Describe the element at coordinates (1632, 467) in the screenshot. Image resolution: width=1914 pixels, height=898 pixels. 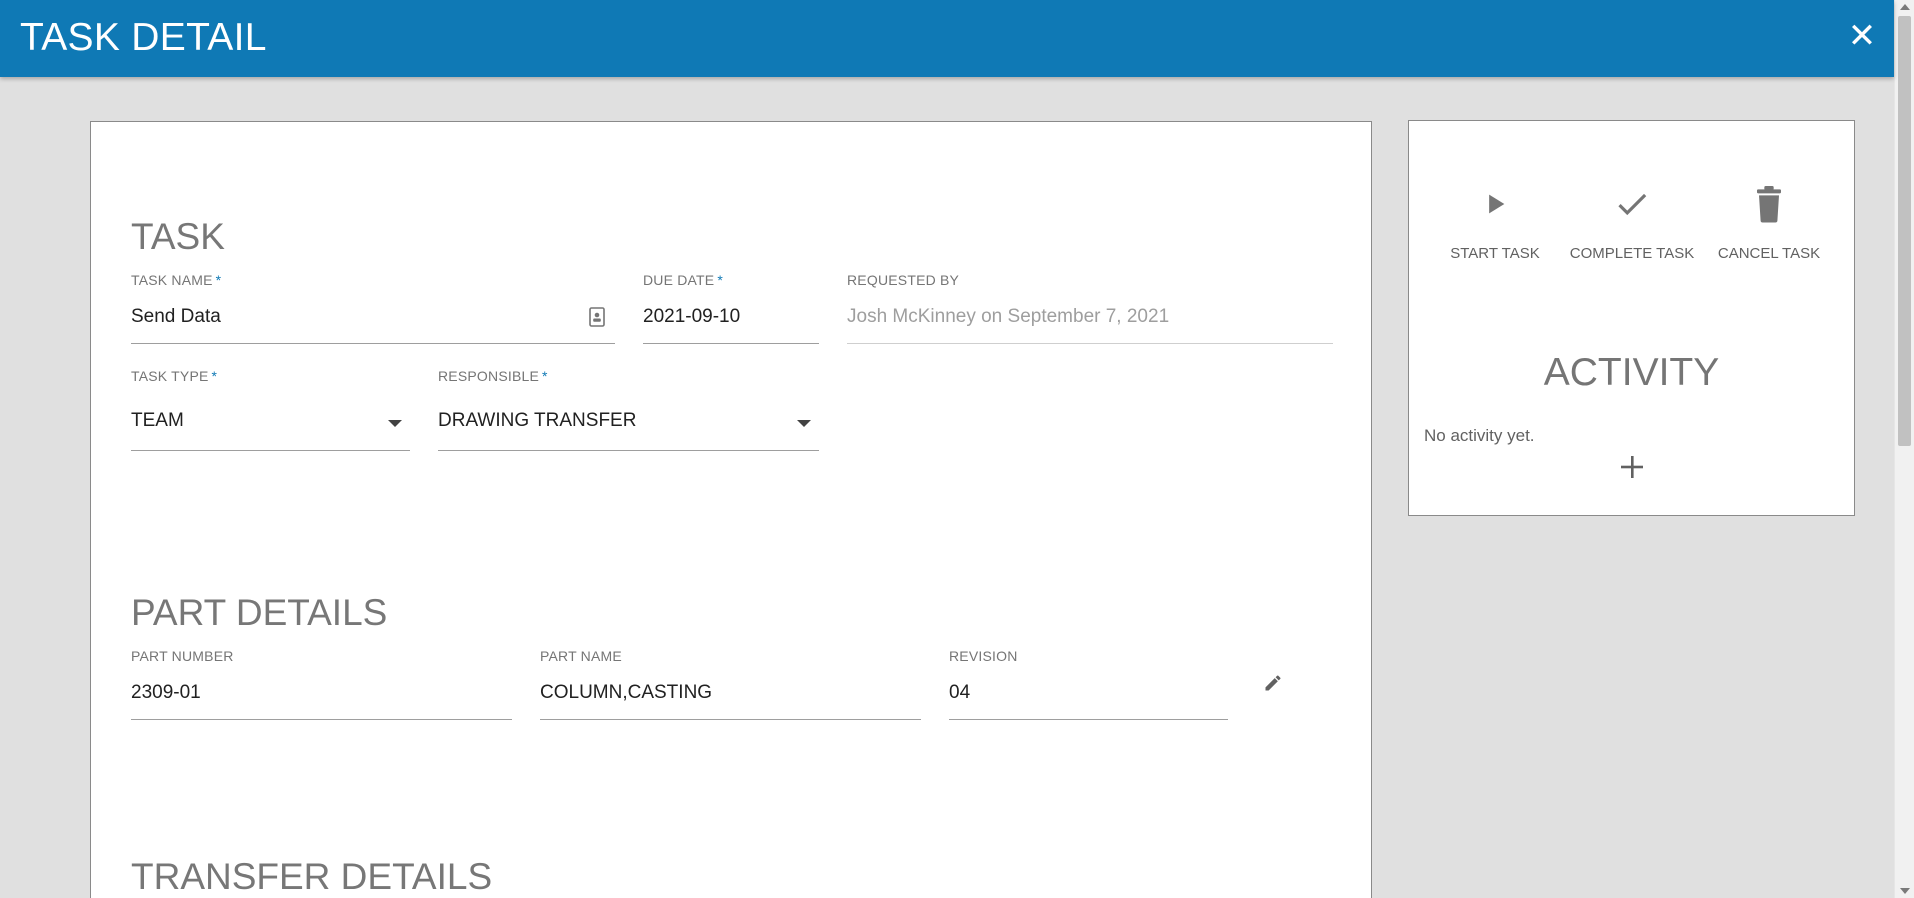
I see `plus-icon` at that location.